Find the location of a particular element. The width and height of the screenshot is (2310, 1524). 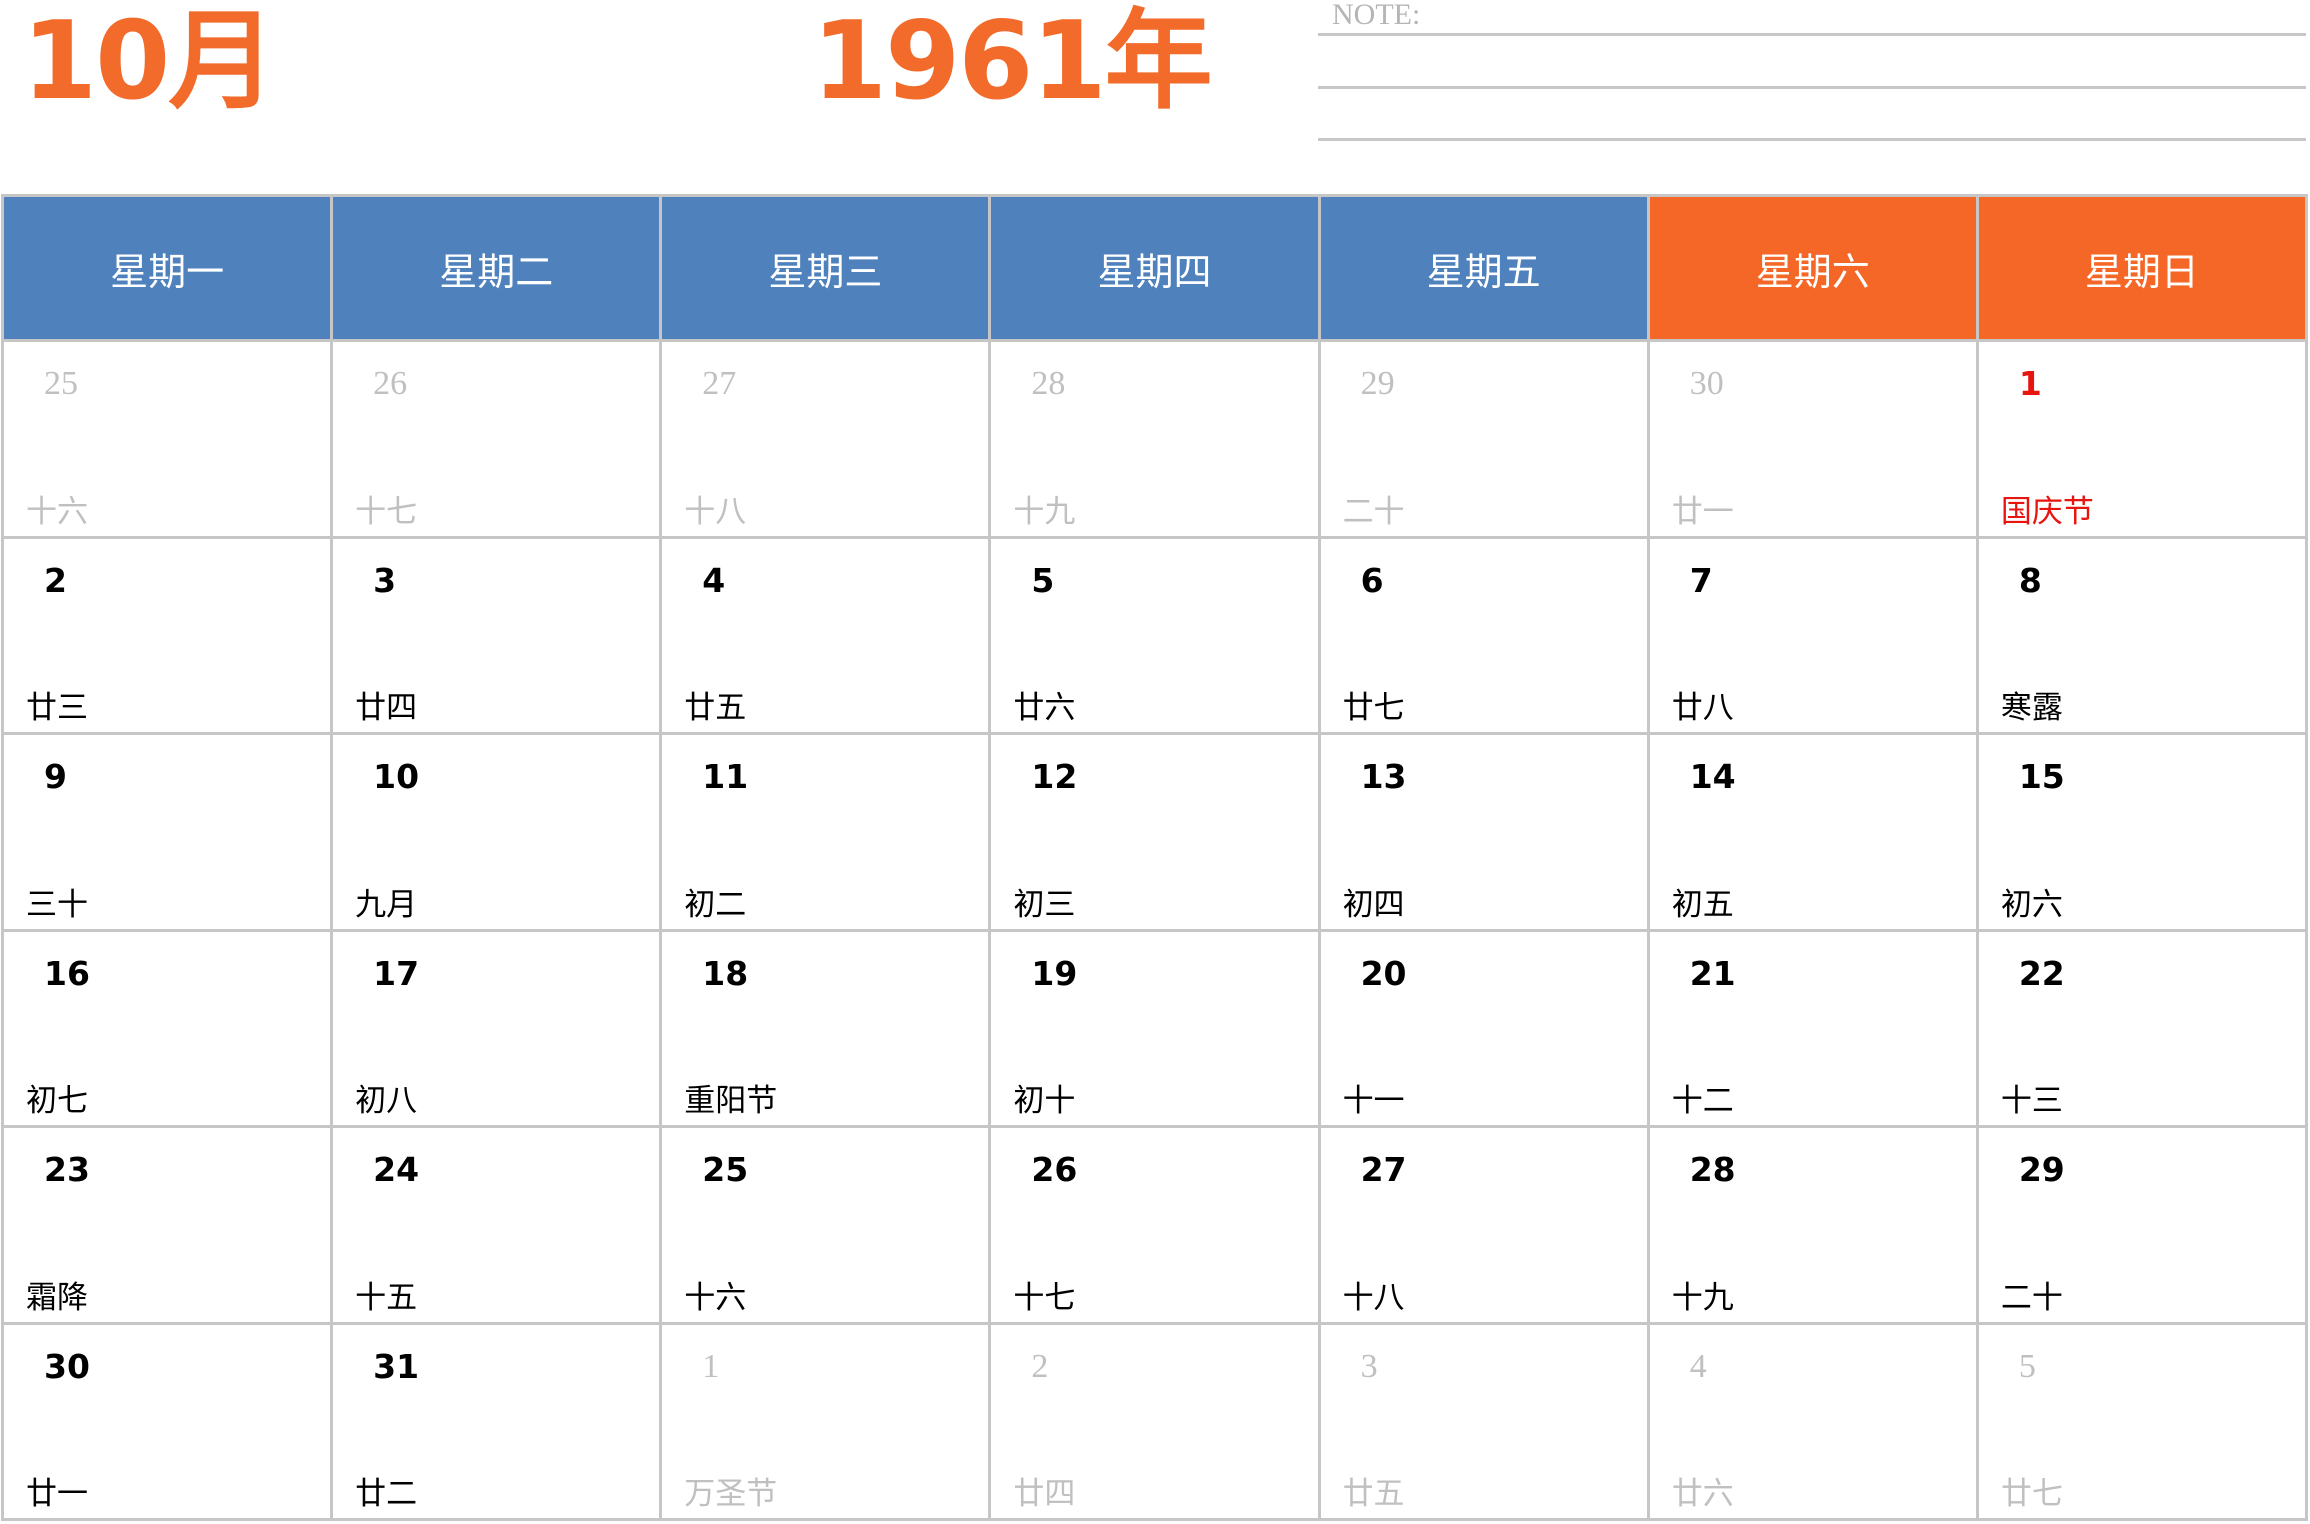

day-cell: 5 廿六 is located at coordinates (1154, 635).